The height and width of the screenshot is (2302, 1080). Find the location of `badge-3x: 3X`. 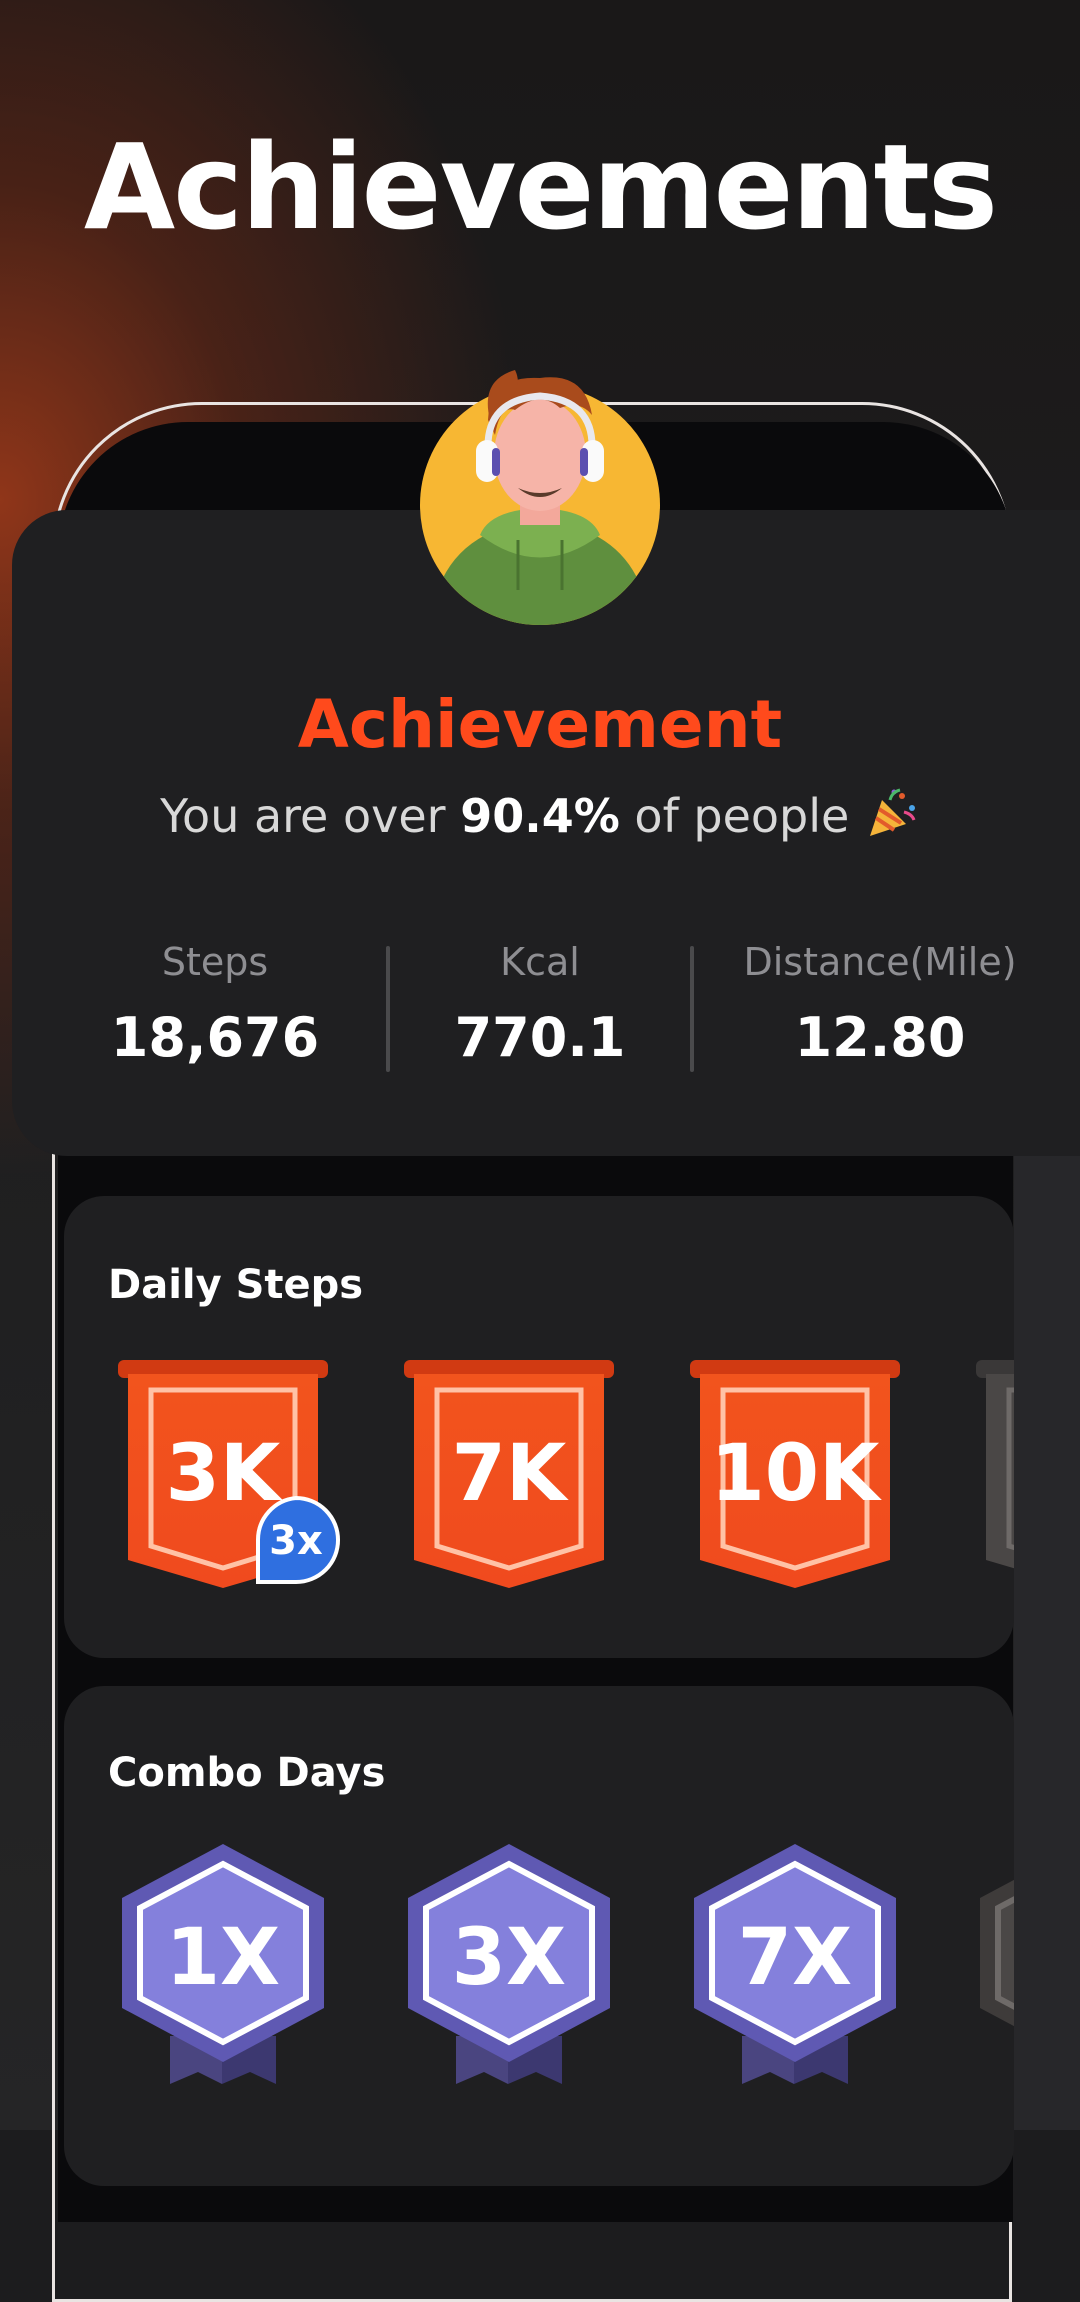

badge-3x: 3X is located at coordinates (509, 1964).